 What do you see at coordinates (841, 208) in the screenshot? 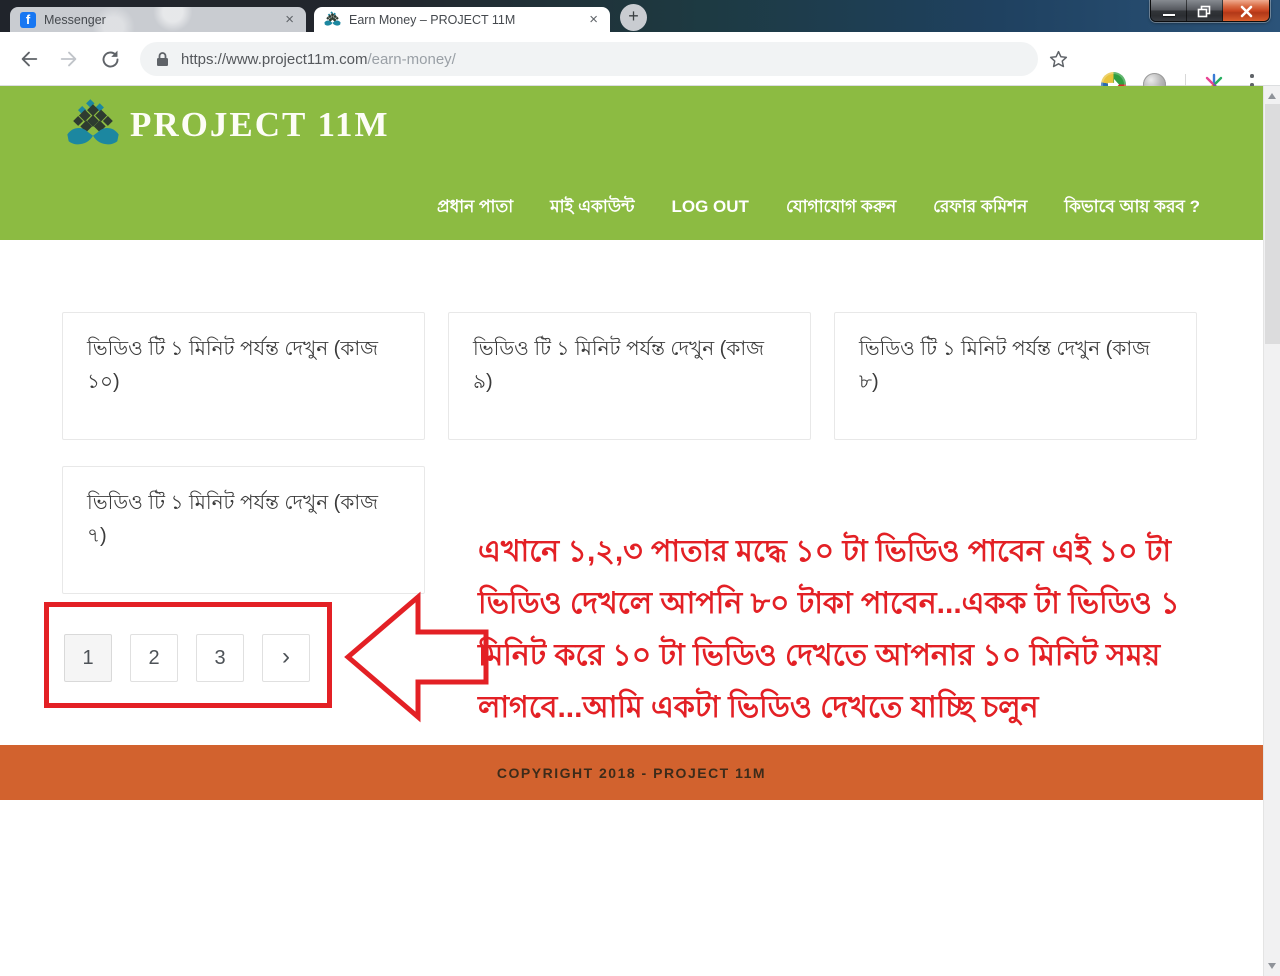
I see `nav-contact: যোগাযোগ করুন` at bounding box center [841, 208].